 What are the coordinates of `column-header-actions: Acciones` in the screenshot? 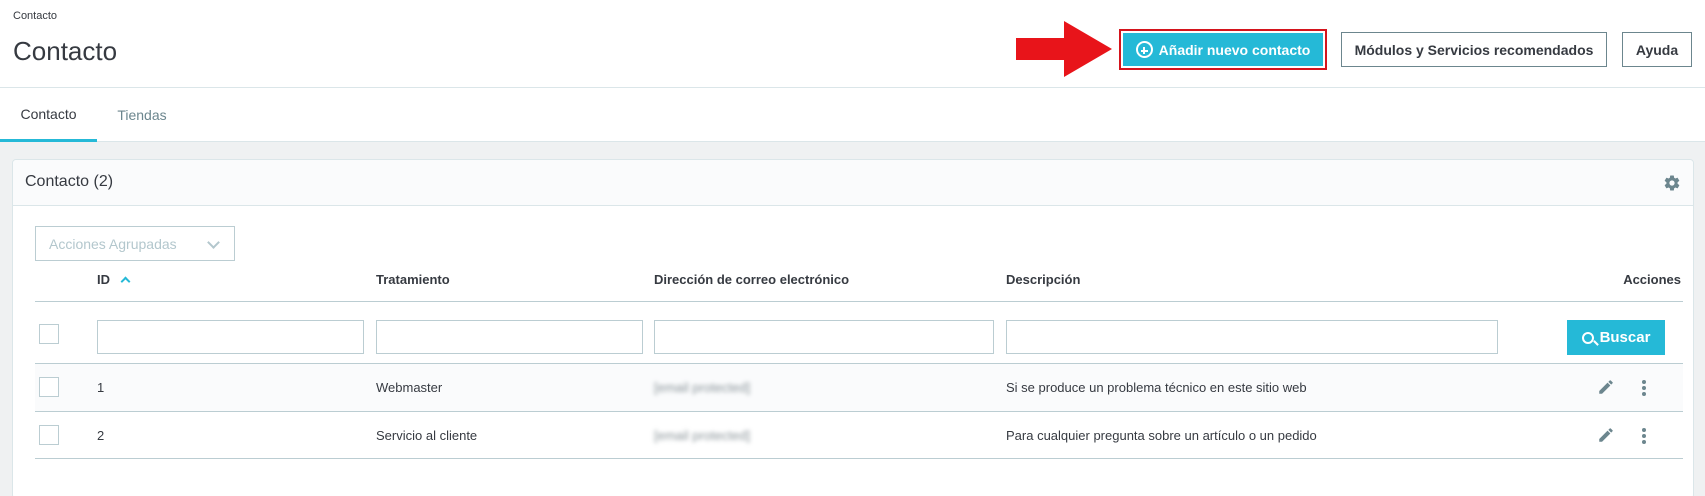 It's located at (1652, 279).